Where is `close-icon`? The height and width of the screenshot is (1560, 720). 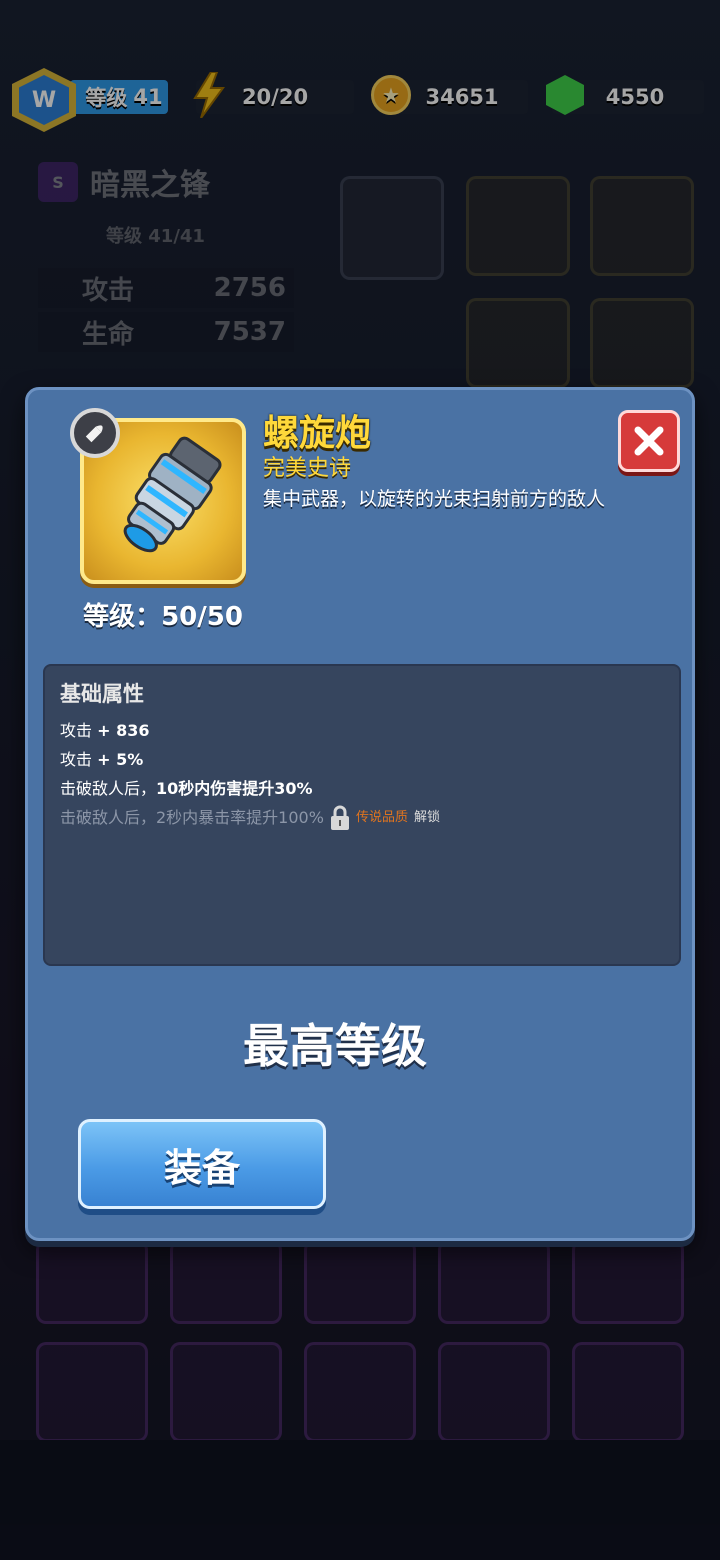 close-icon is located at coordinates (649, 441).